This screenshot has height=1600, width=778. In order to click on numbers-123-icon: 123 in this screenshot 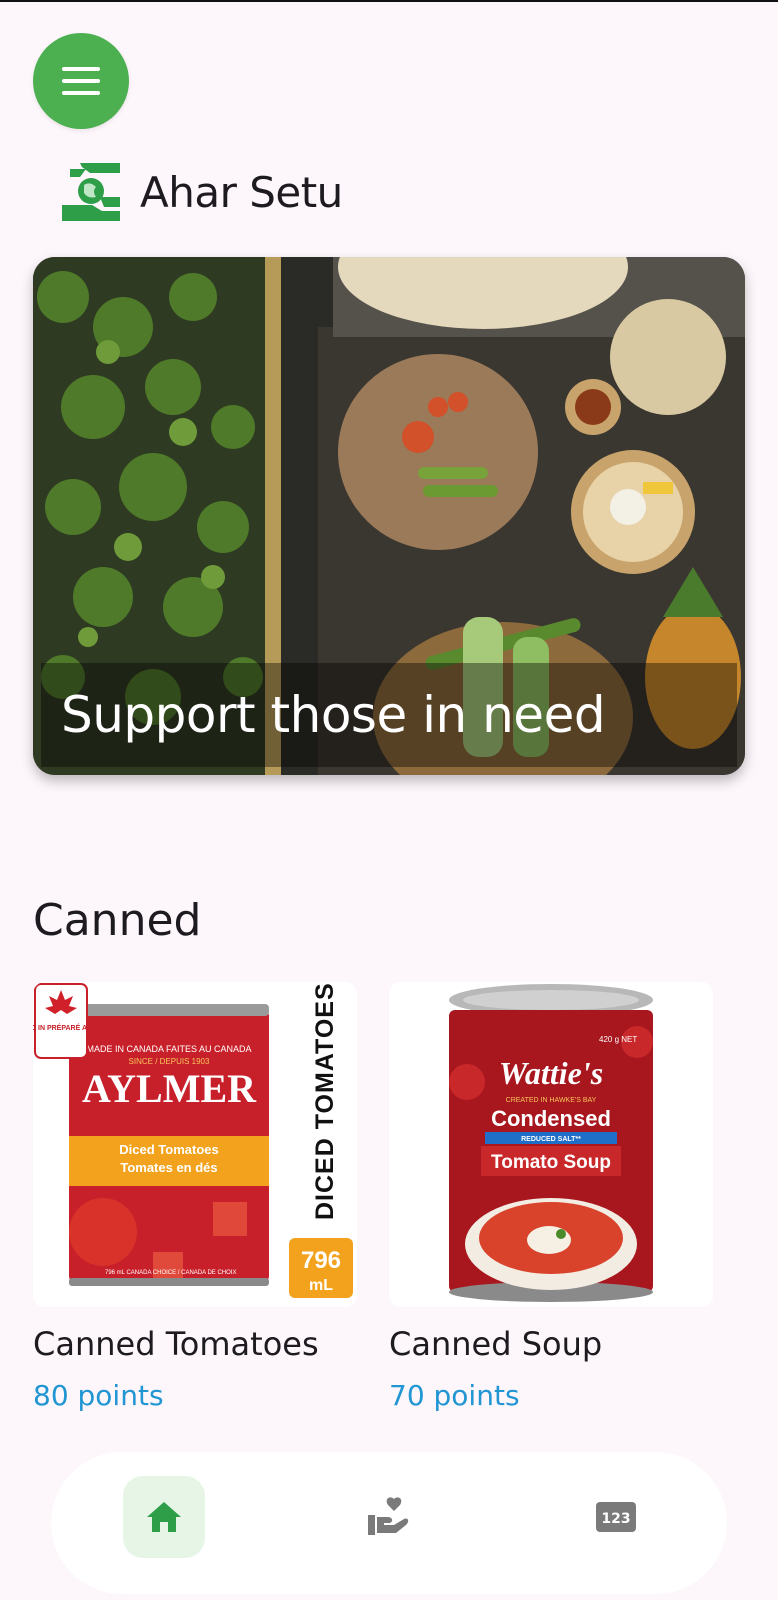, I will do `click(616, 1517)`.